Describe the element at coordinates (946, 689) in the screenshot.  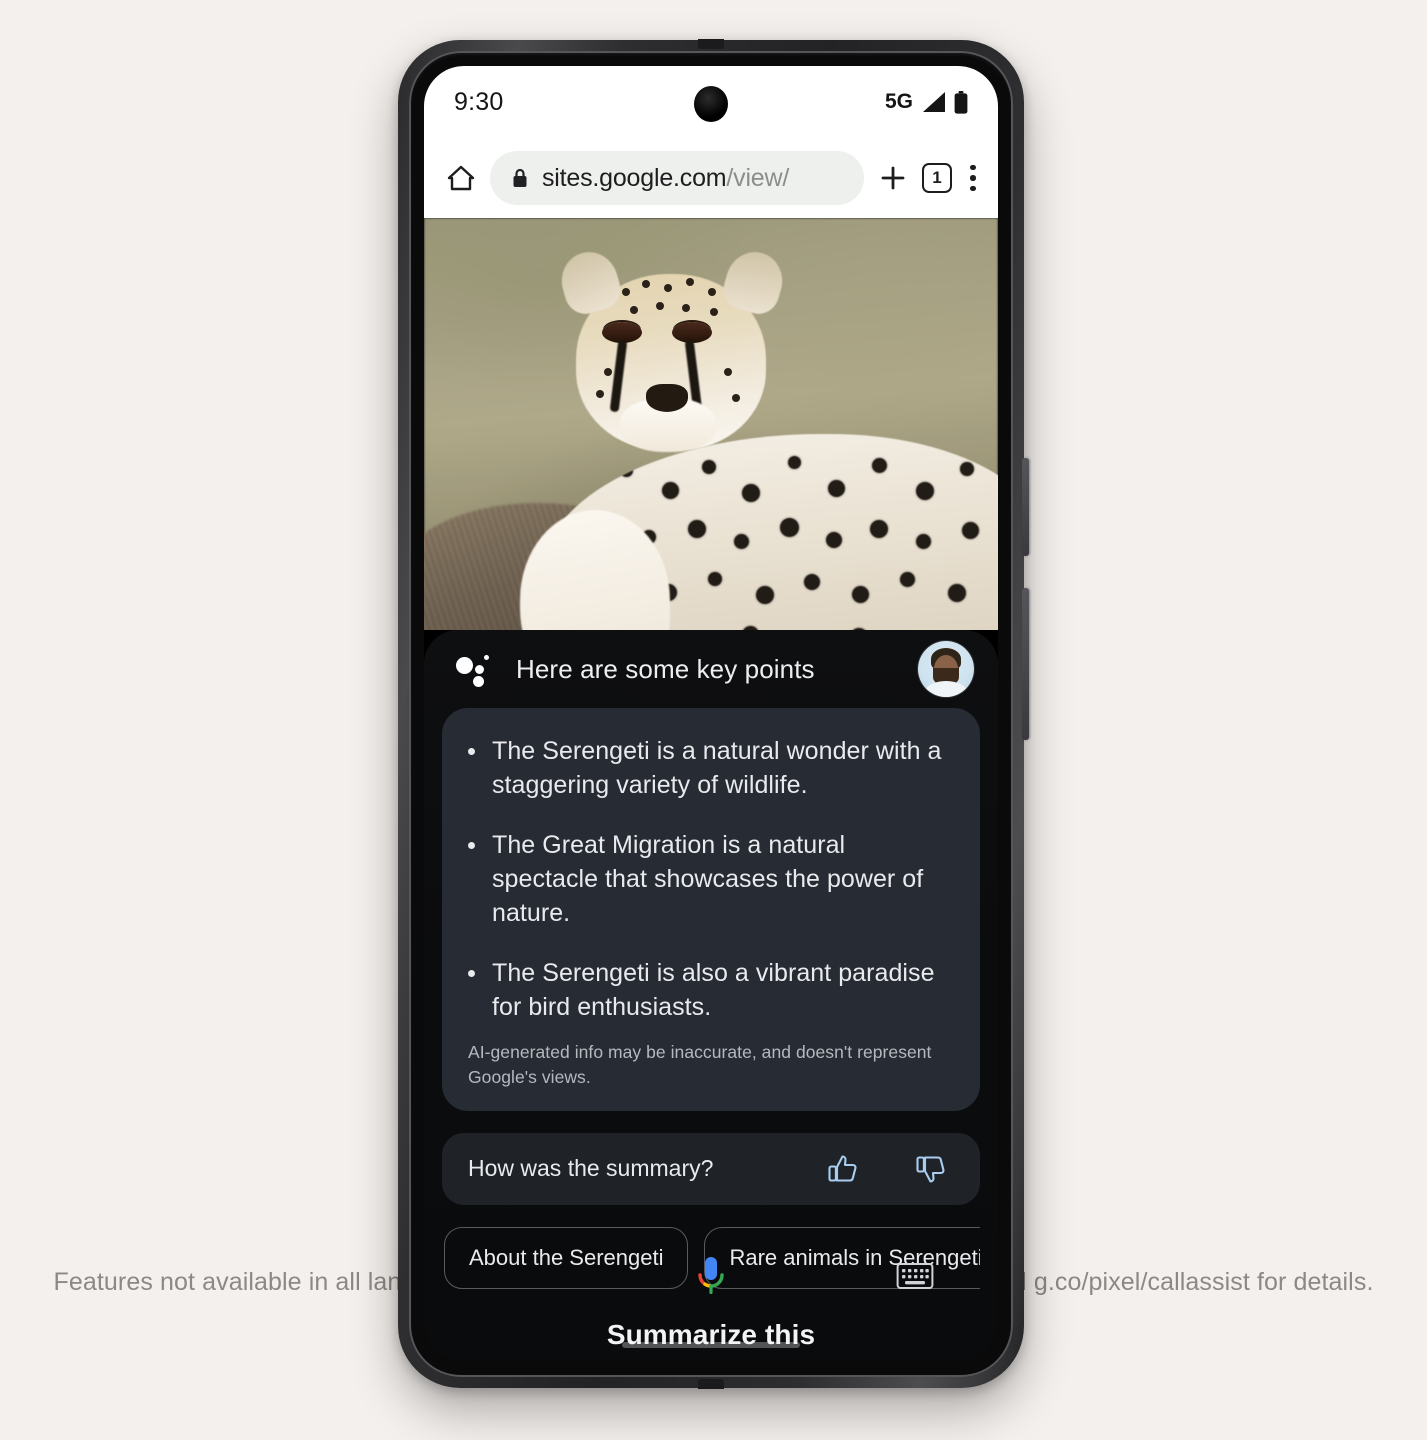
I see `avatar-shoulders` at that location.